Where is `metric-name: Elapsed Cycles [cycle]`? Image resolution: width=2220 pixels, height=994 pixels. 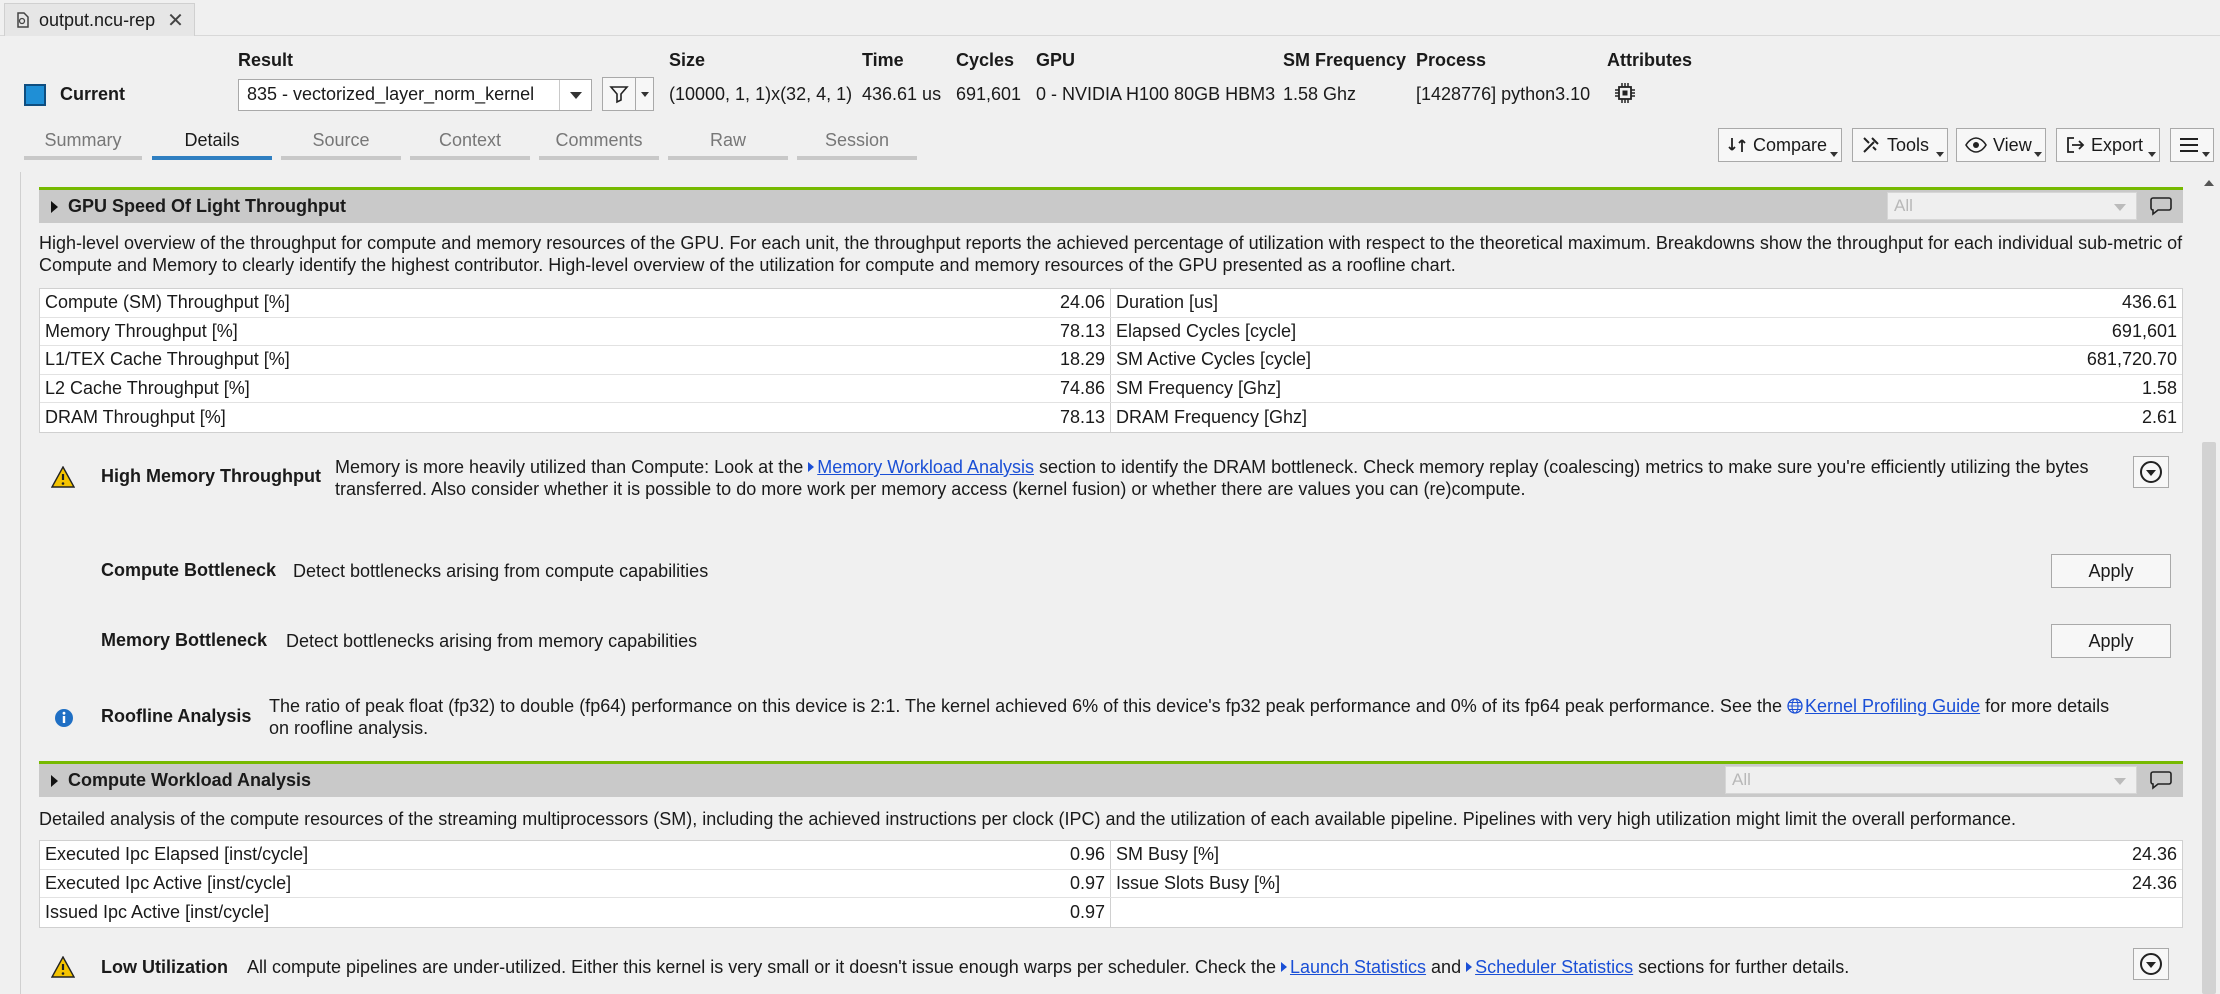
metric-name: Elapsed Cycles [cycle] is located at coordinates (1206, 330).